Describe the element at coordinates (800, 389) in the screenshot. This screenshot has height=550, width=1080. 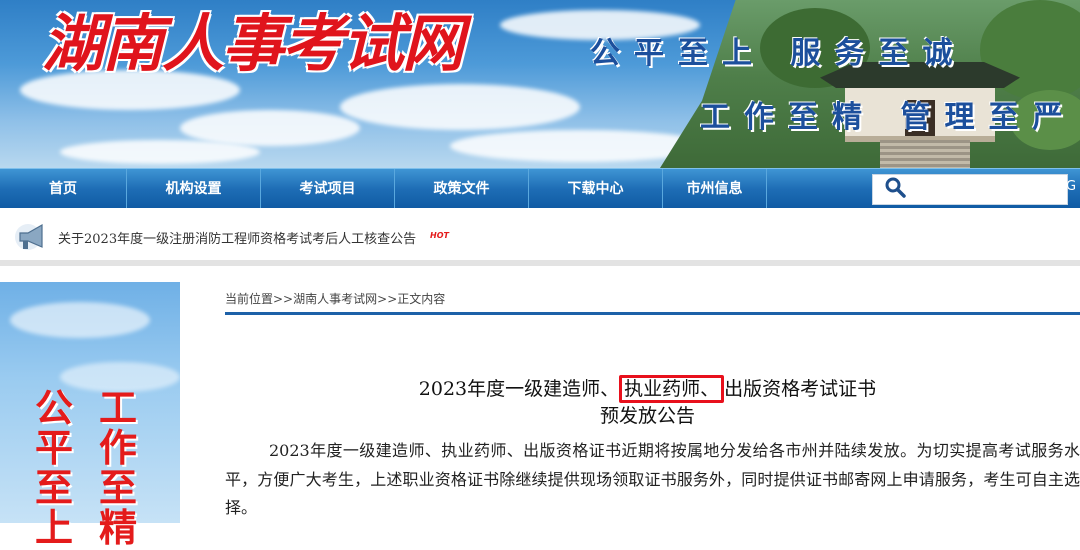
I see `article-title-part: 出版资格考试证书` at that location.